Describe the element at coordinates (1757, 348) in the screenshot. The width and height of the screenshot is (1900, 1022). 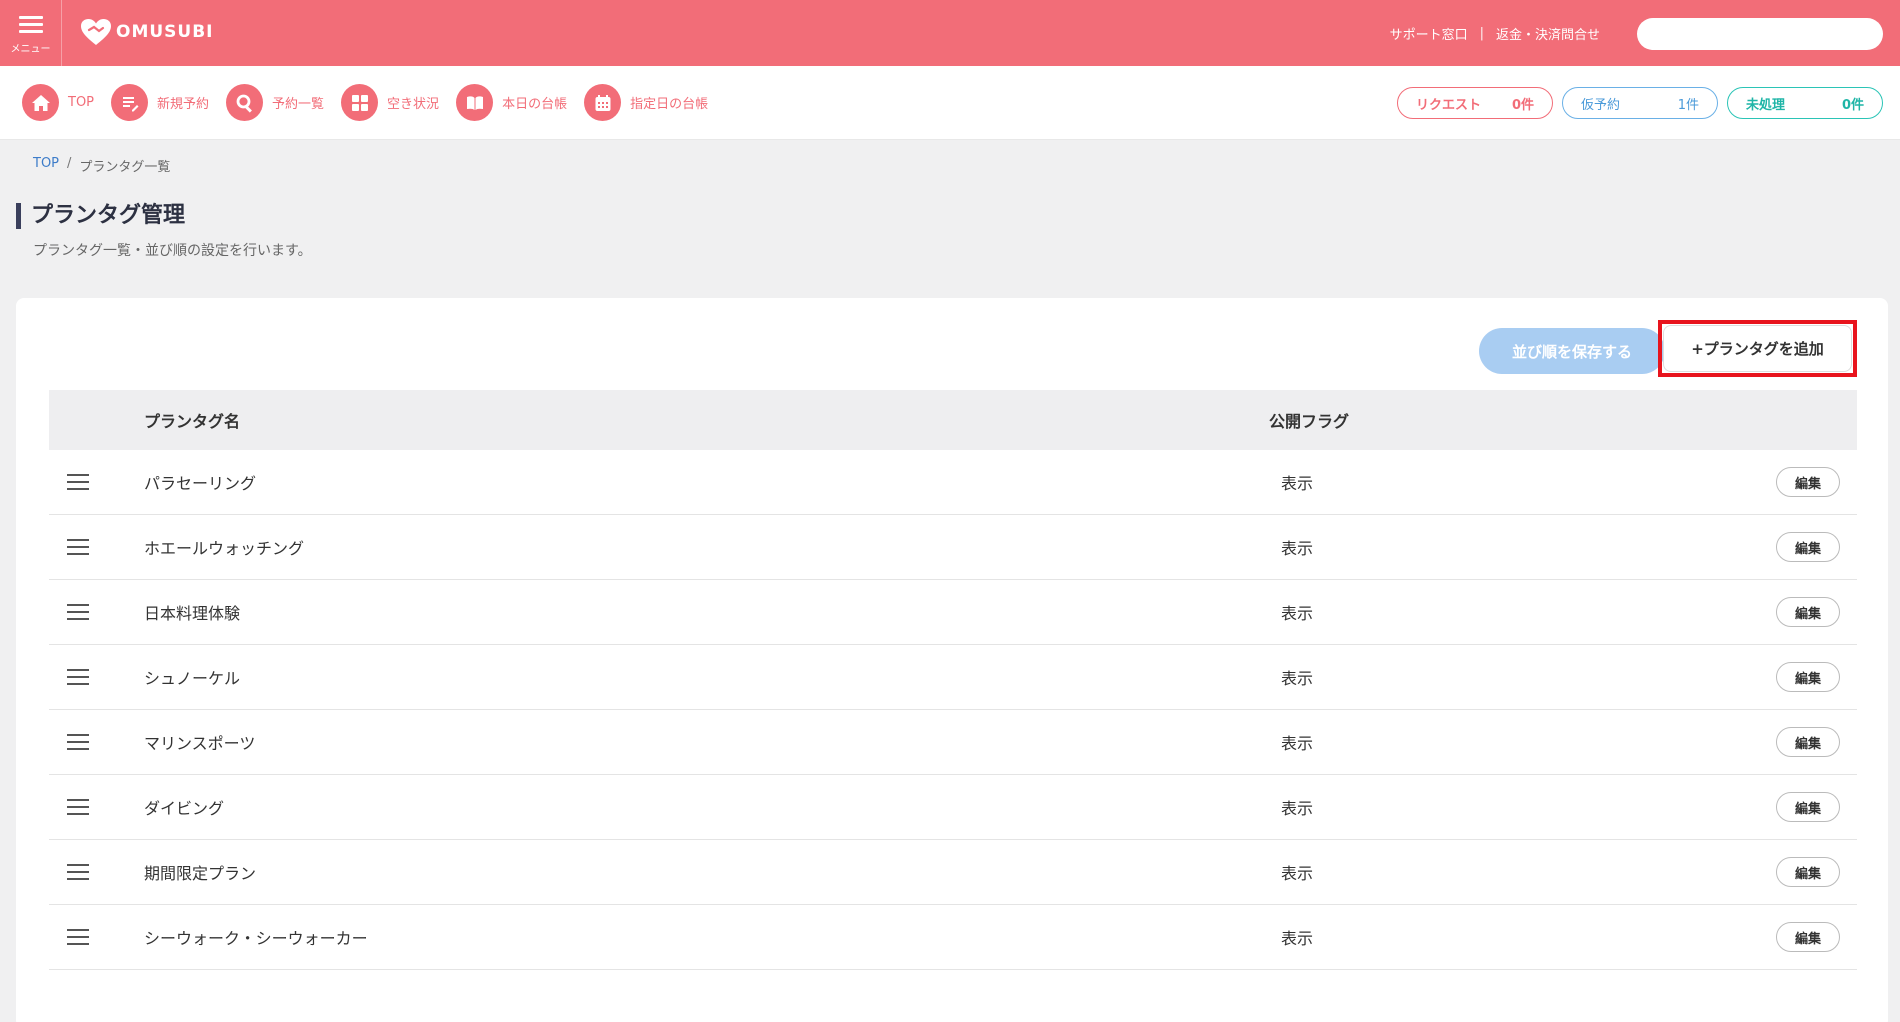
I see `add-plan-tag-button: +プランタグを追加` at that location.